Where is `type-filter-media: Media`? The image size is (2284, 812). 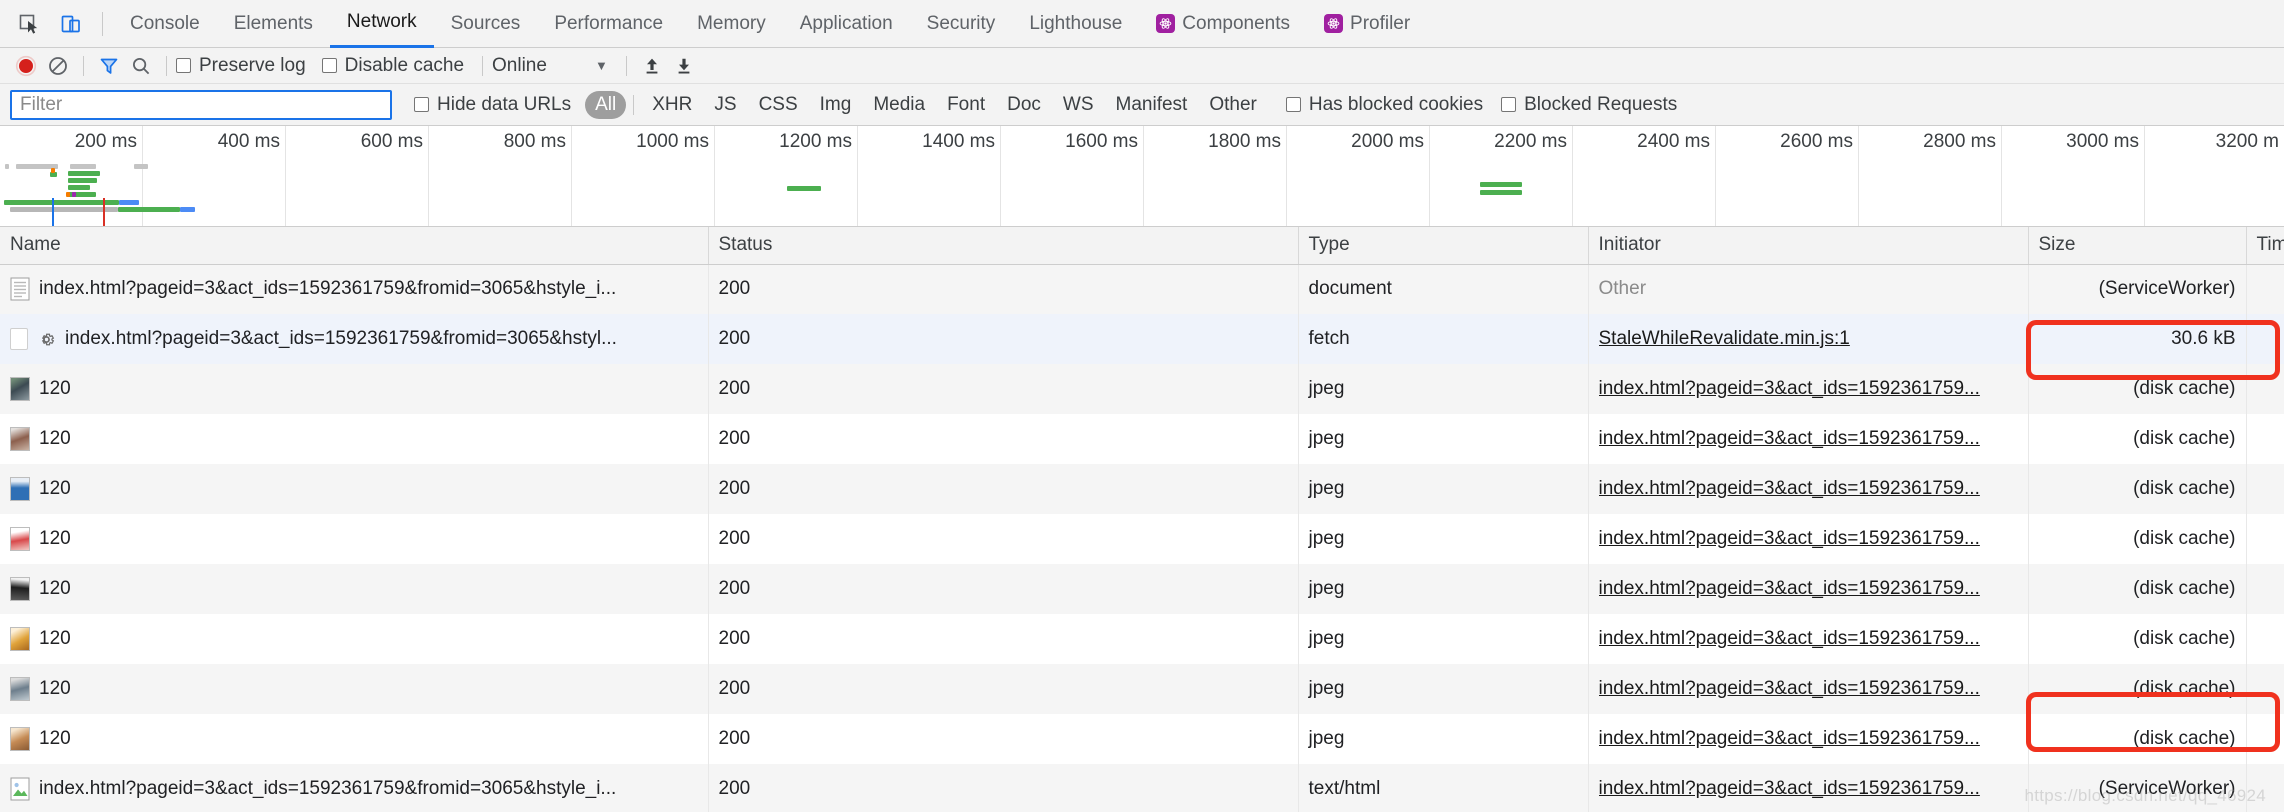 type-filter-media: Media is located at coordinates (899, 105).